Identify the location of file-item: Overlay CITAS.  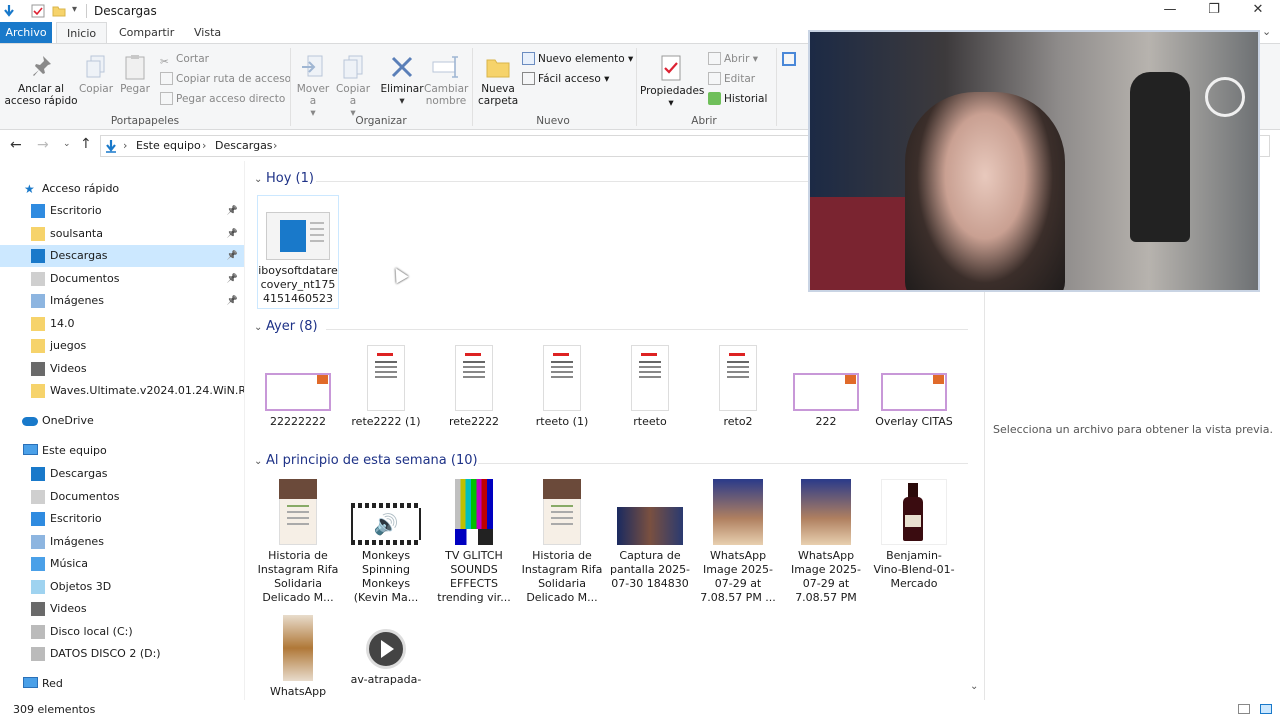
(914, 387).